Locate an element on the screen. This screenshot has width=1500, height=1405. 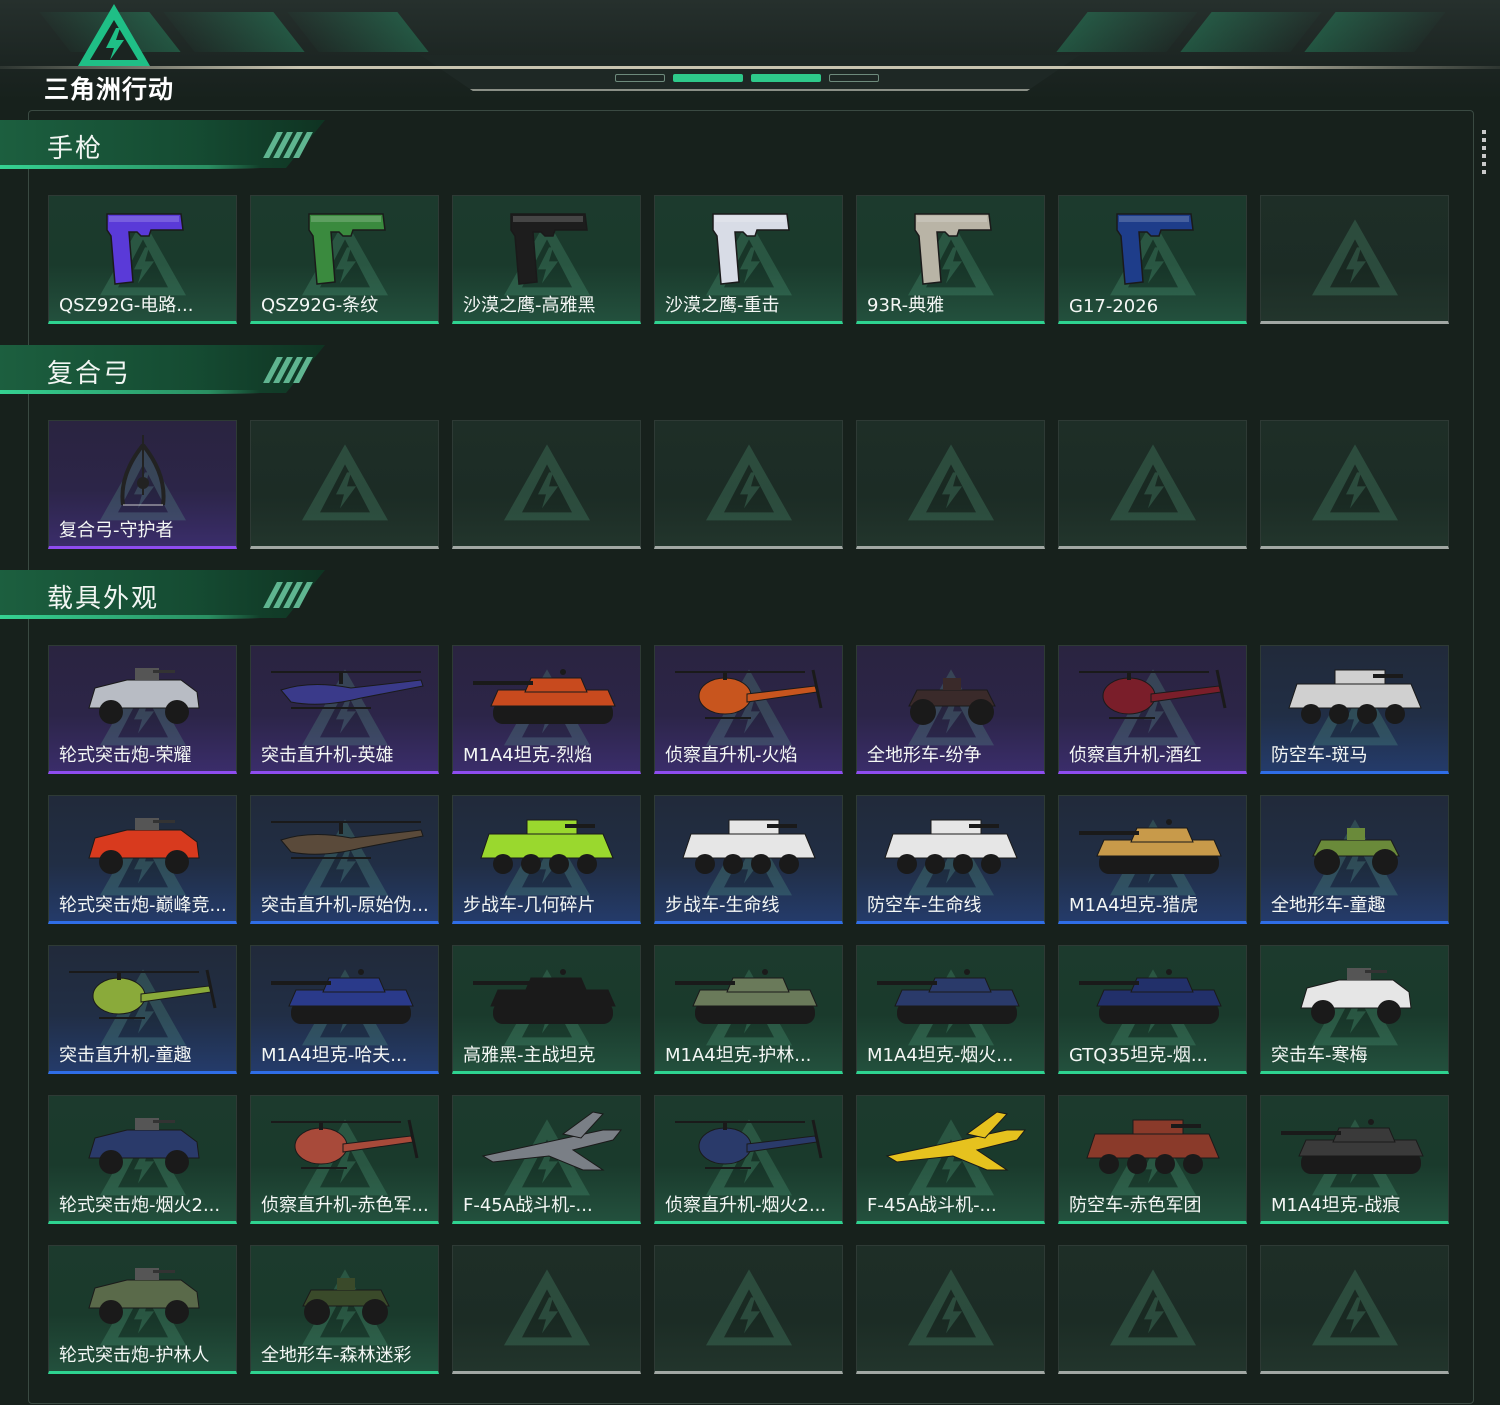
item-card: 轮式突击炮-荣耀 is located at coordinates (142, 709).